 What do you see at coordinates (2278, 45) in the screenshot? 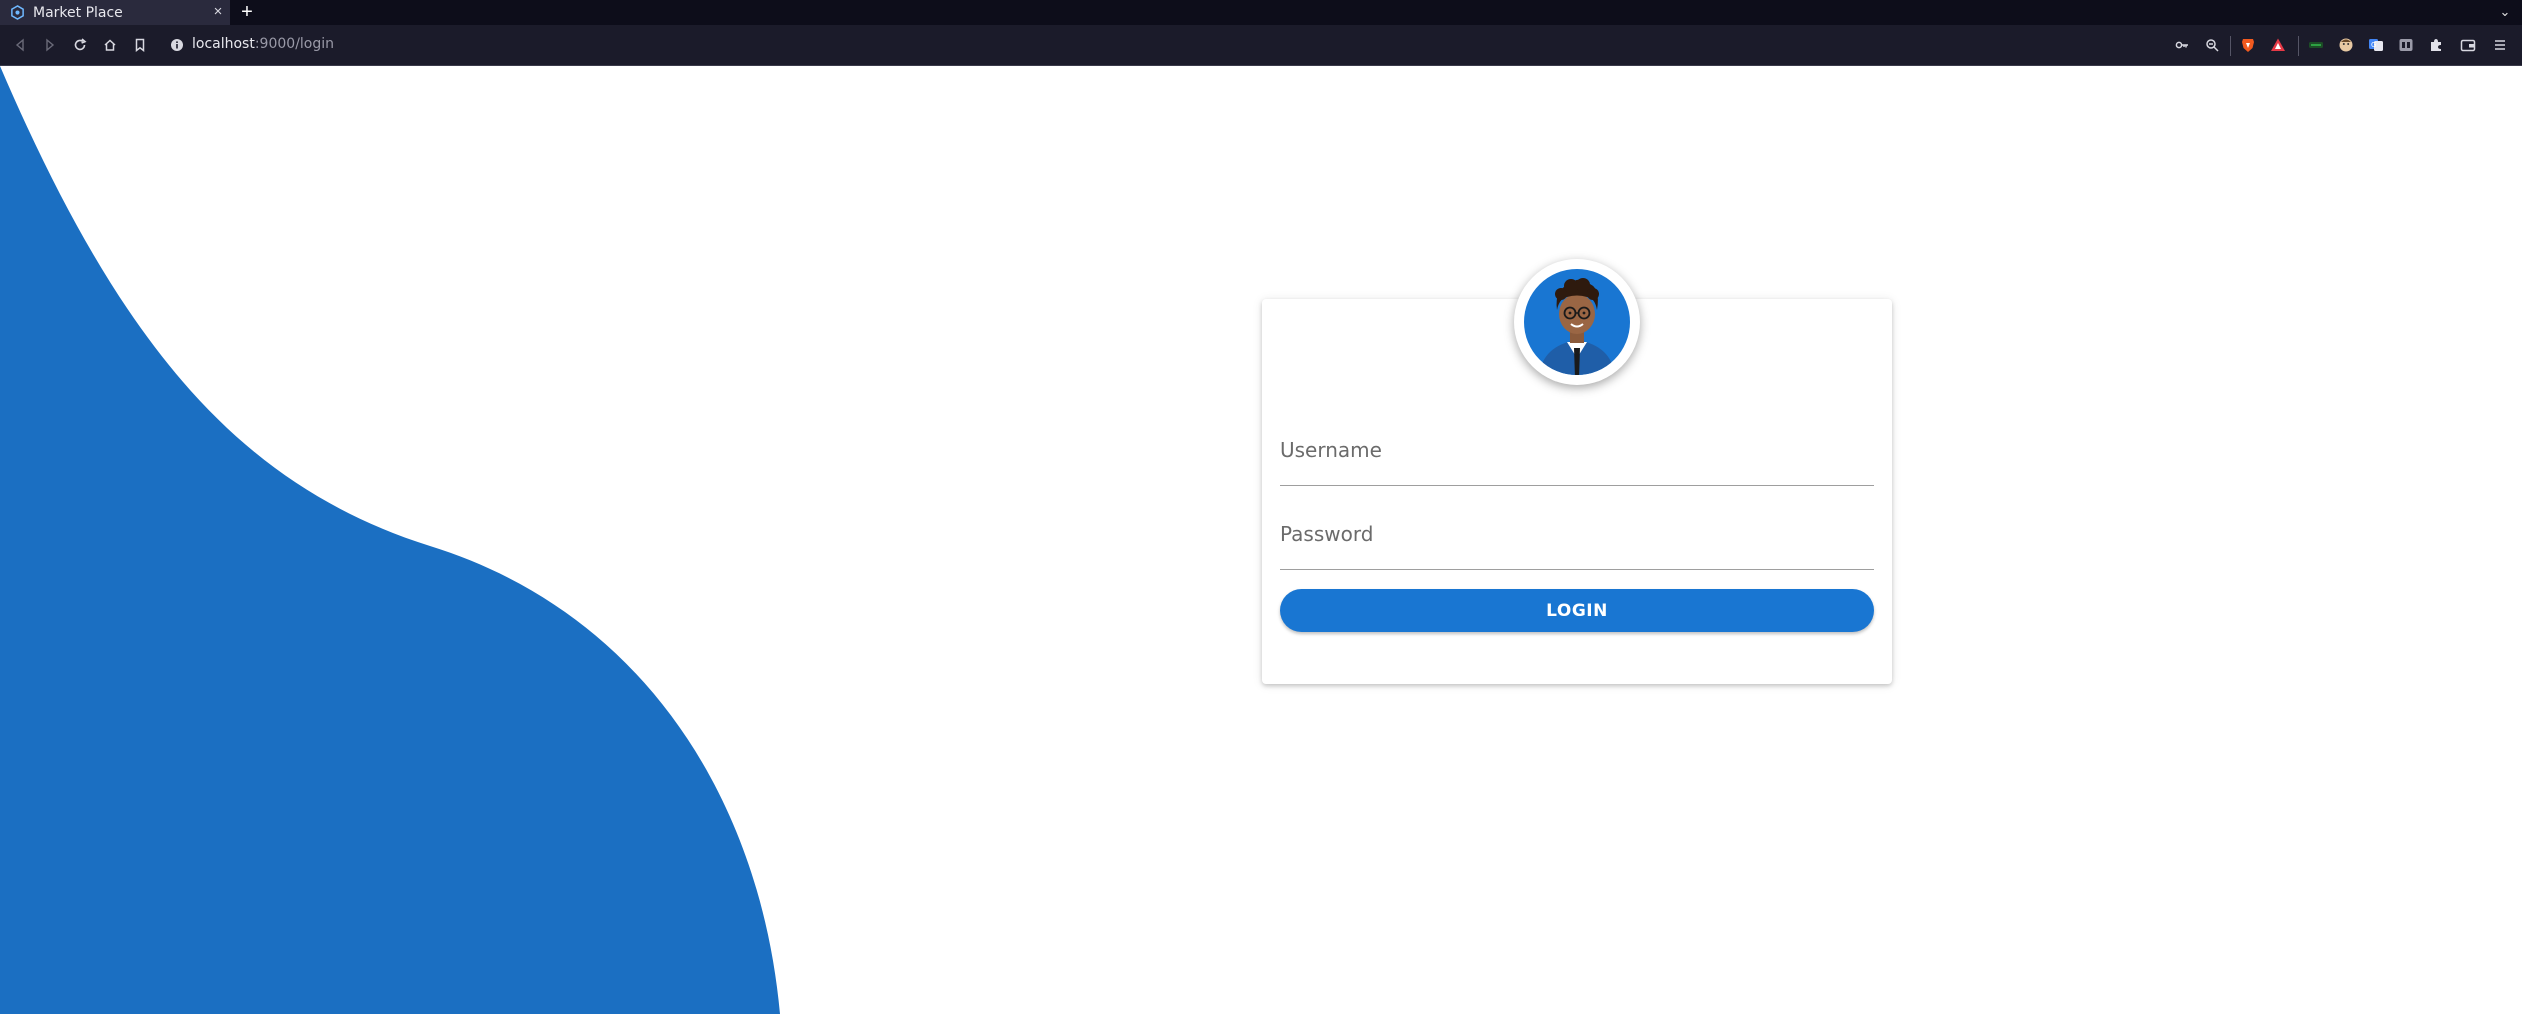
I see `brave-rewards-icon` at bounding box center [2278, 45].